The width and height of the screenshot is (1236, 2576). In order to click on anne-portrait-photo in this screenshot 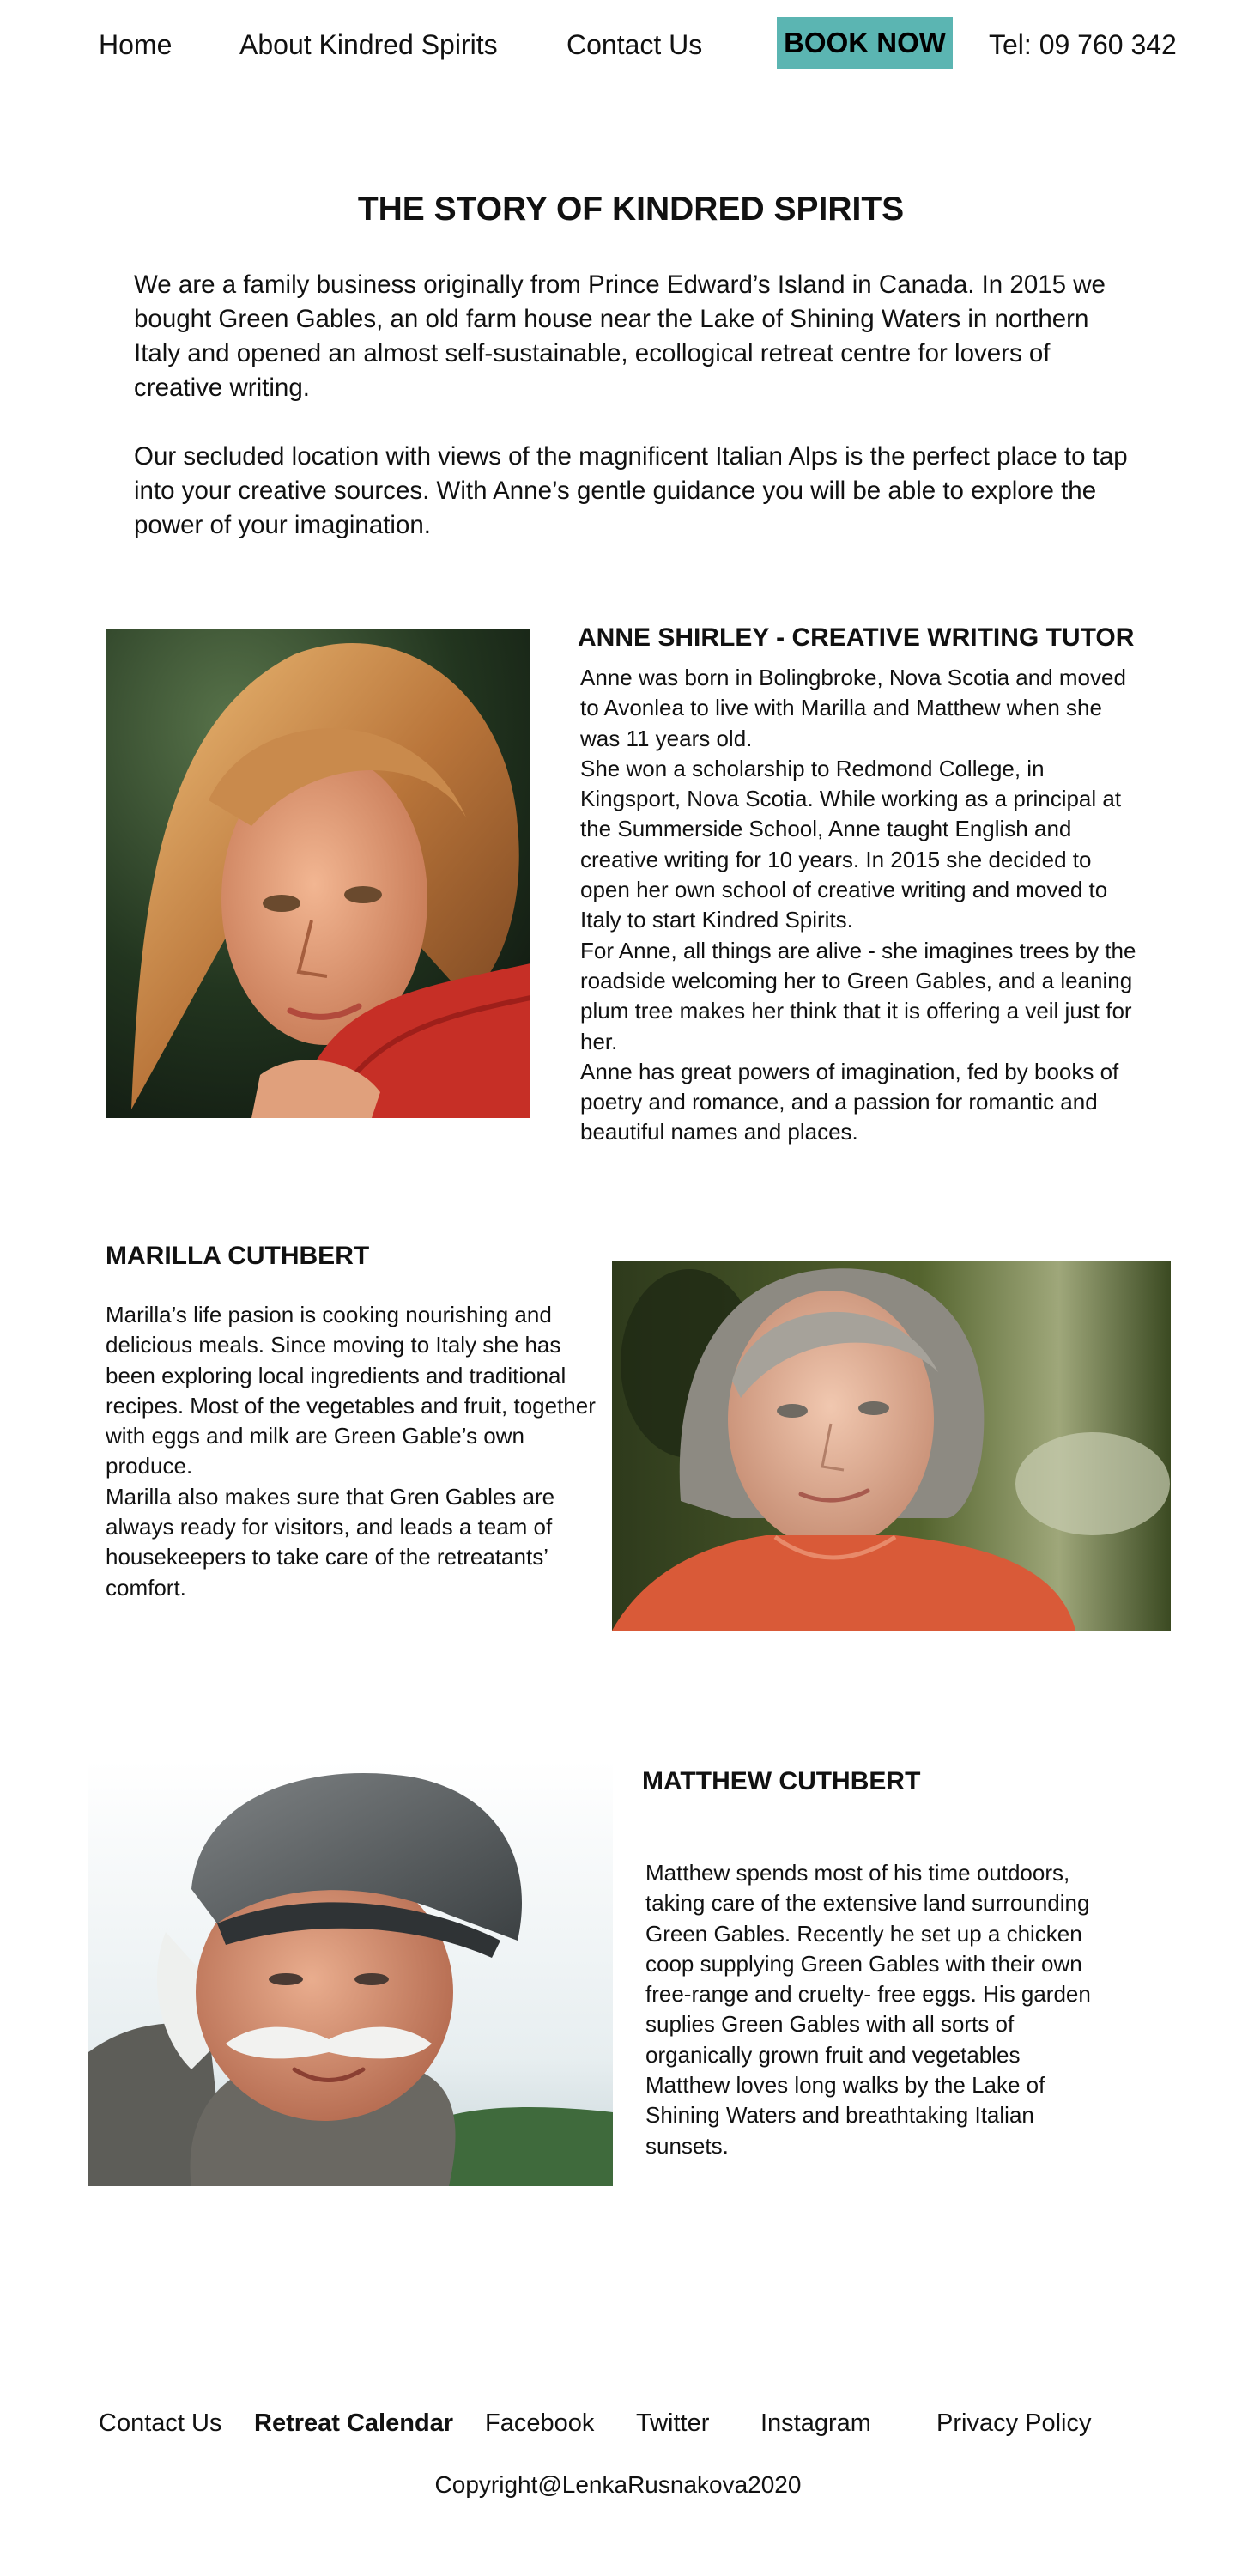, I will do `click(318, 874)`.